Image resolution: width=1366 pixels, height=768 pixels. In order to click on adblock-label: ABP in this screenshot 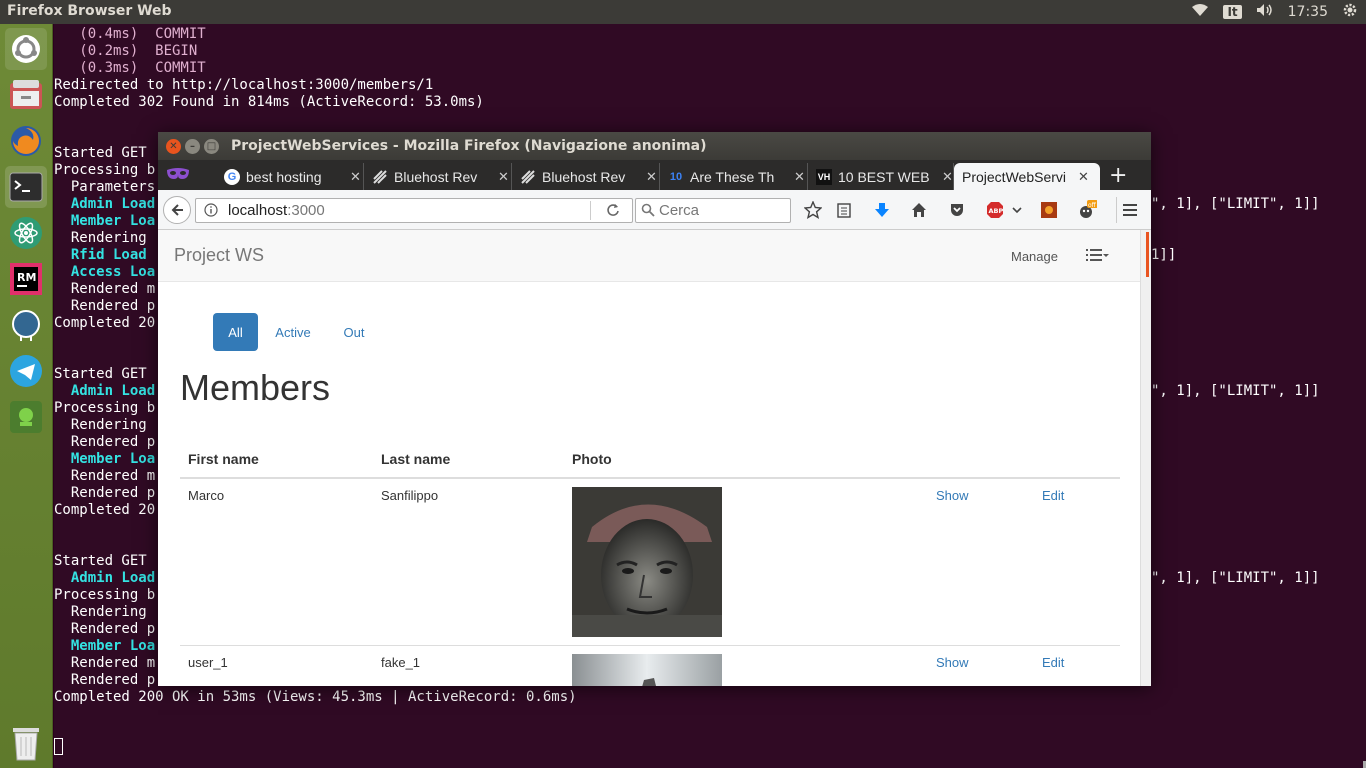, I will do `click(996, 211)`.